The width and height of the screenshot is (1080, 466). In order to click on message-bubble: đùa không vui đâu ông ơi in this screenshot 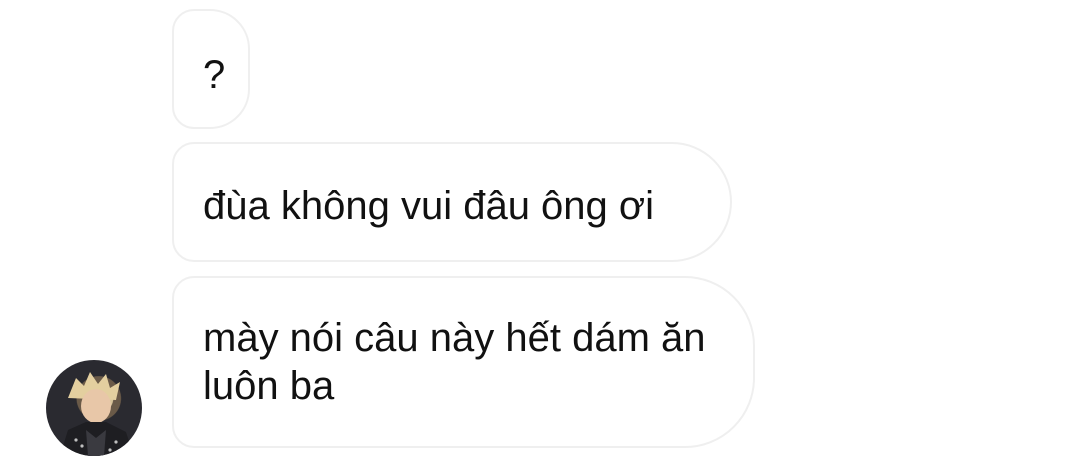, I will do `click(452, 202)`.